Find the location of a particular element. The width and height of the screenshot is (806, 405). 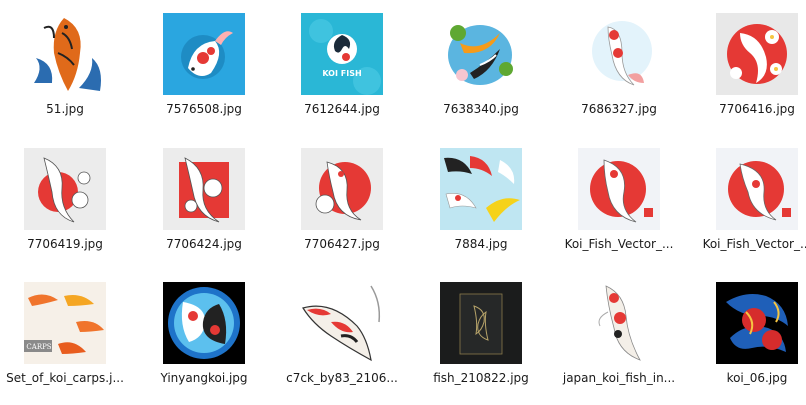

file-name: 7706424.jpg is located at coordinates (204, 244).